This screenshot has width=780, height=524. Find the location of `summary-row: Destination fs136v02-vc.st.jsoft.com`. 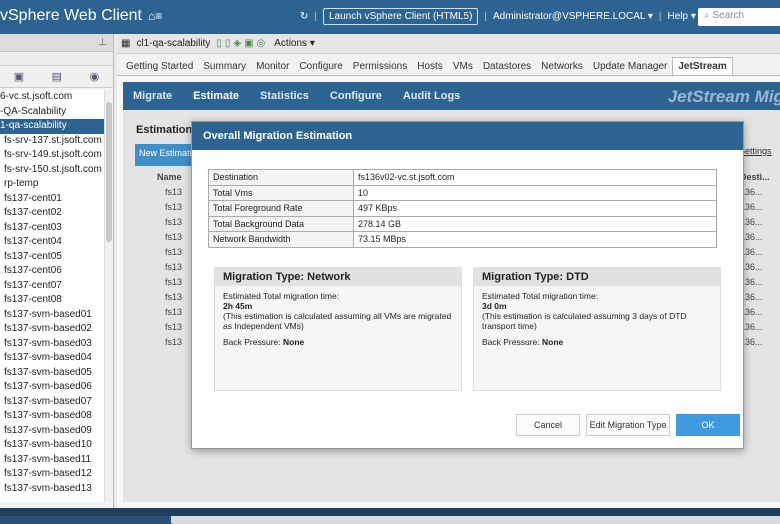

summary-row: Destination fs136v02-vc.st.jsoft.com is located at coordinates (462, 177).